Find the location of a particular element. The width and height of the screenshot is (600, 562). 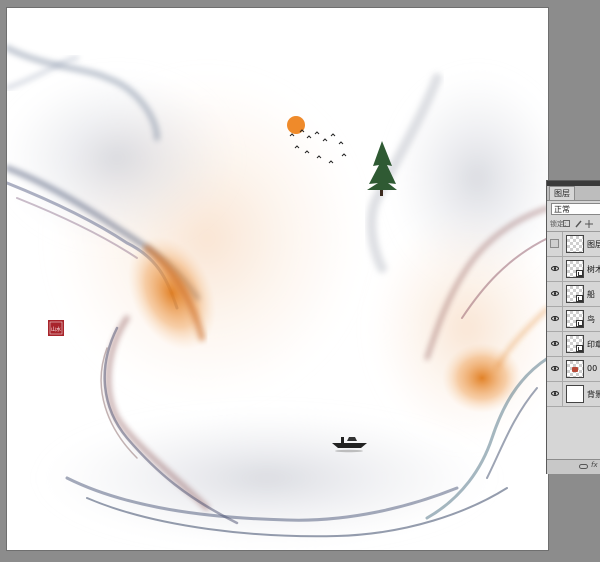

layer-content-preview is located at coordinates (575, 369).